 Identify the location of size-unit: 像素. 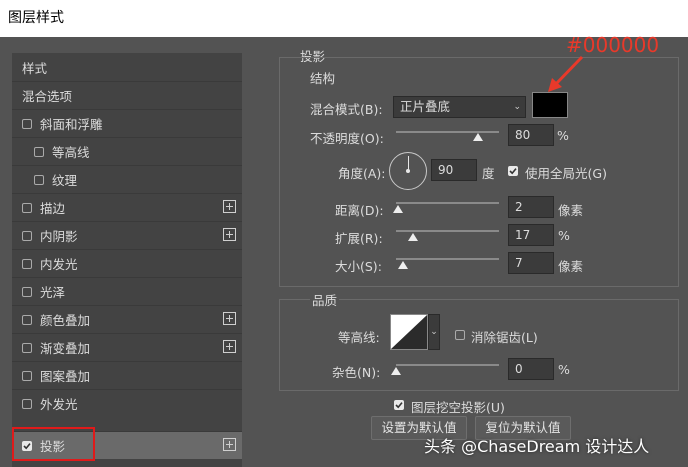
(571, 266).